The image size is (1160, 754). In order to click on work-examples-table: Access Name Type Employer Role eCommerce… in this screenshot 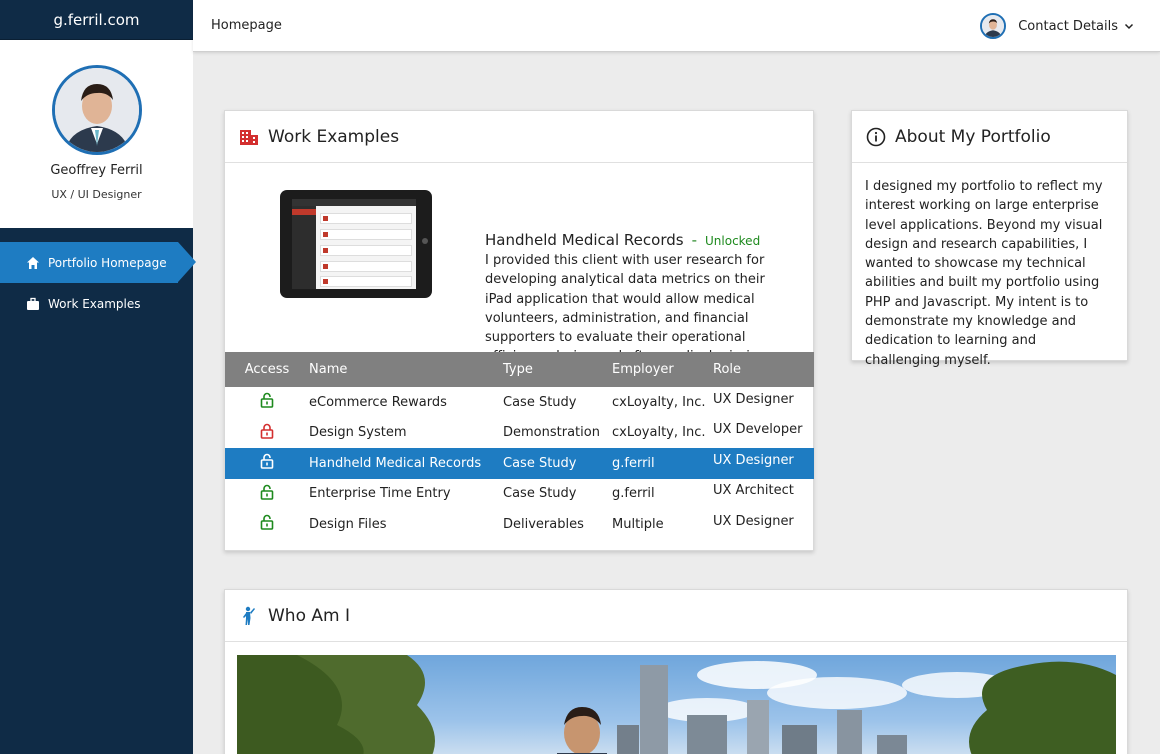, I will do `click(519, 446)`.